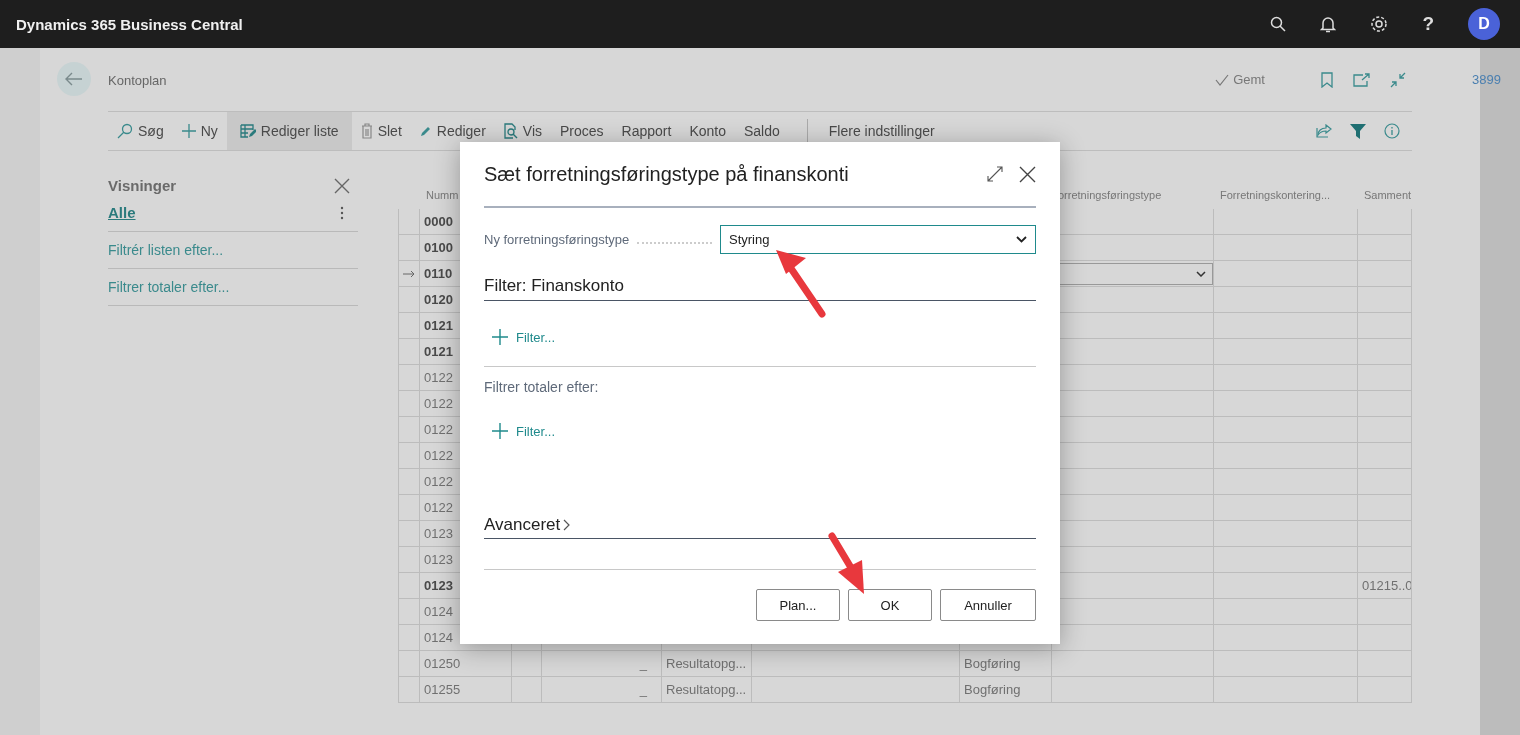 The height and width of the screenshot is (735, 1520). Describe the element at coordinates (522, 131) in the screenshot. I see `action-button: Vis` at that location.